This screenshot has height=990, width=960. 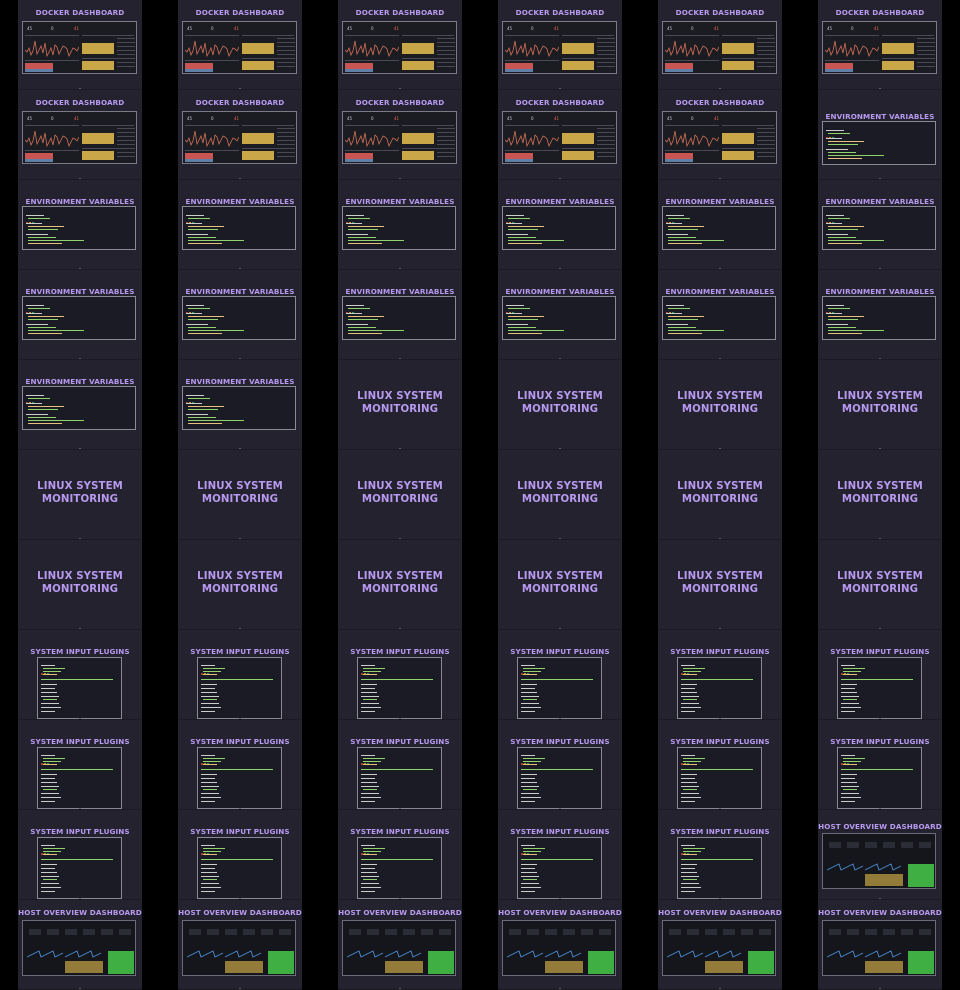 What do you see at coordinates (397, 28) in the screenshot?
I see `docker-kpi-value: 41` at bounding box center [397, 28].